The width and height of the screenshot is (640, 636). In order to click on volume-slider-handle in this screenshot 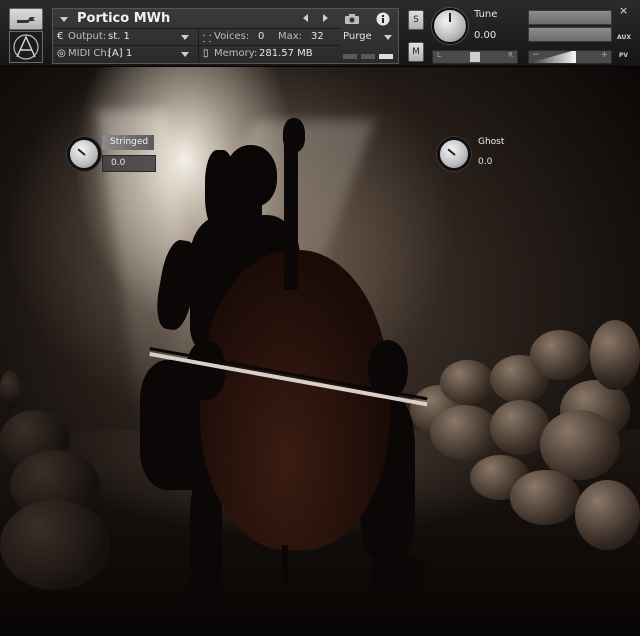, I will do `click(574, 57)`.